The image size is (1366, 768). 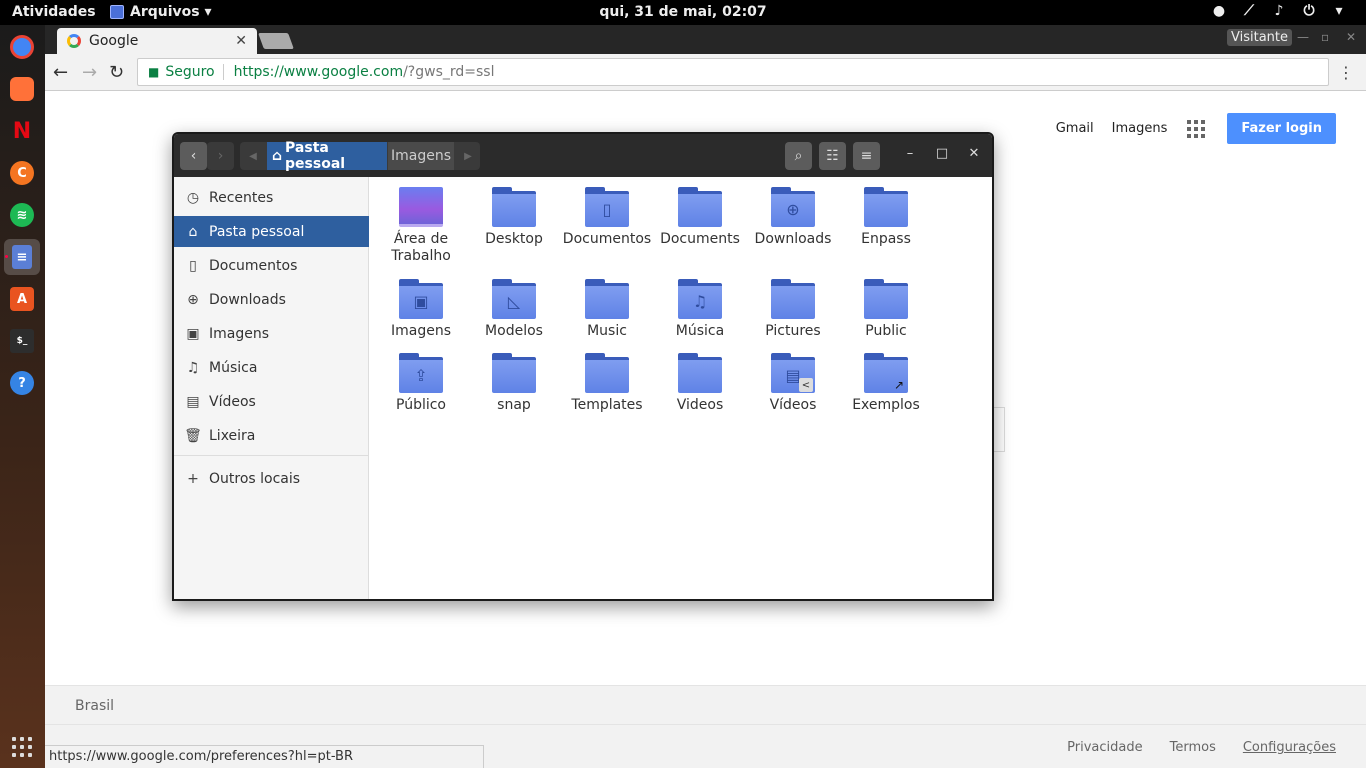 What do you see at coordinates (193, 156) in the screenshot?
I see `back-button: ‹` at bounding box center [193, 156].